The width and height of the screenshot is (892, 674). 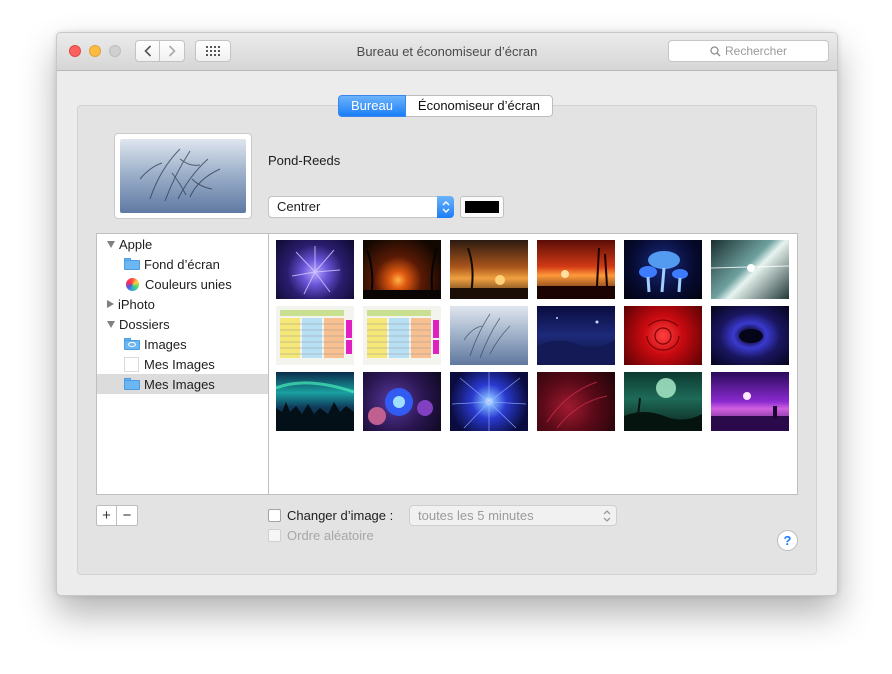 I want to click on tab-control: Bureau Économiseur d’écran, so click(x=446, y=106).